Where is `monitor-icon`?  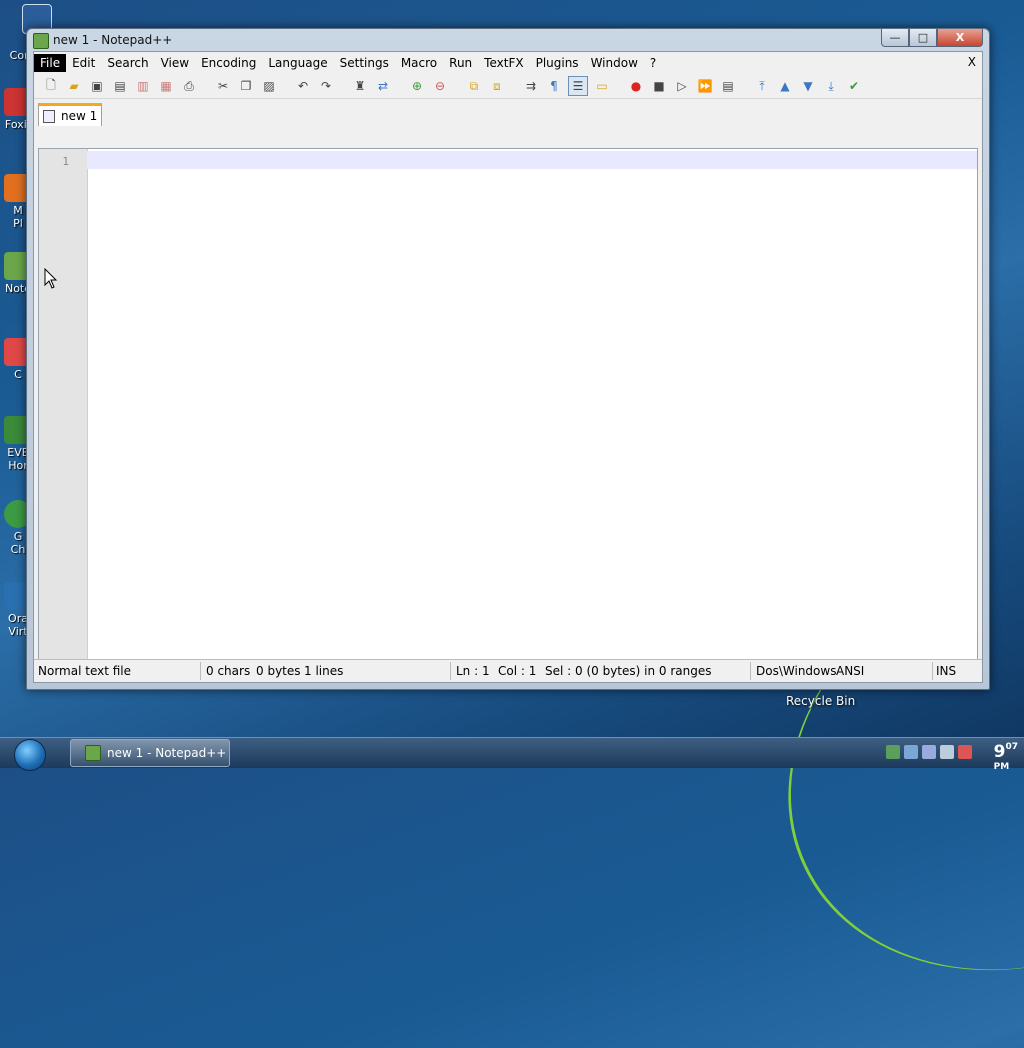 monitor-icon is located at coordinates (911, 752).